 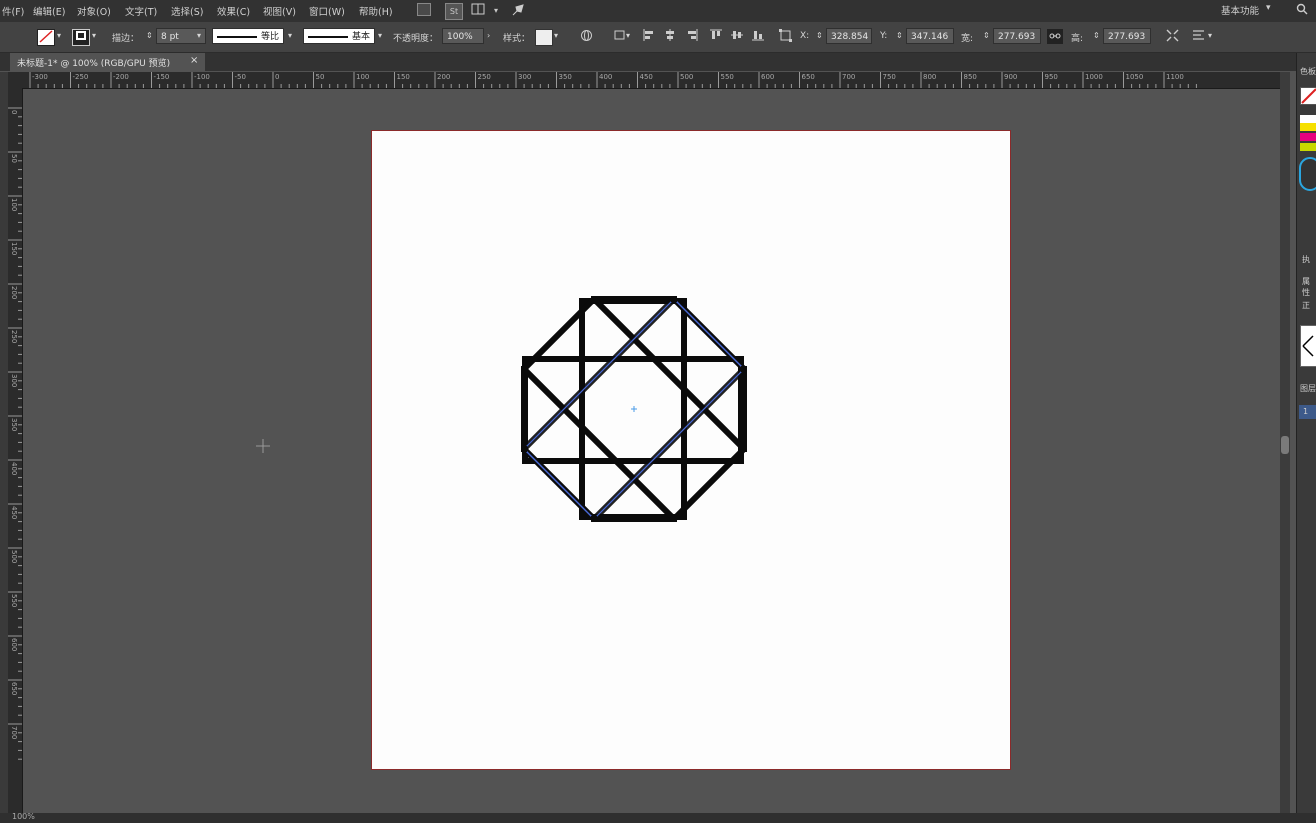 I want to click on w-stepper-icon: ⇕, so click(x=986, y=35).